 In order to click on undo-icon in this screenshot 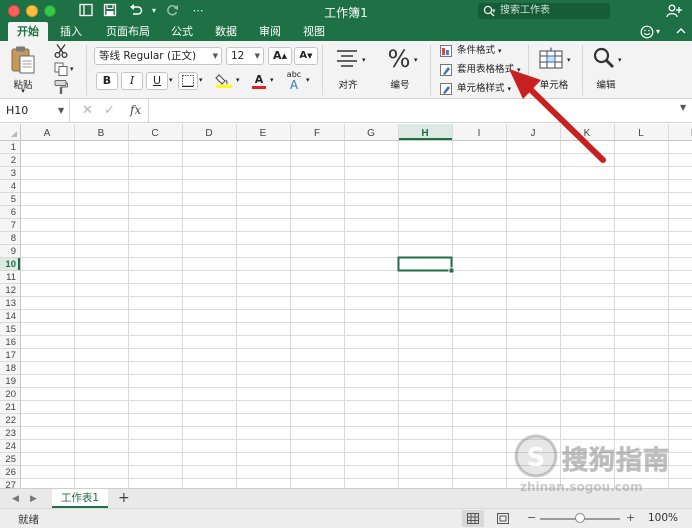, I will do `click(136, 11)`.